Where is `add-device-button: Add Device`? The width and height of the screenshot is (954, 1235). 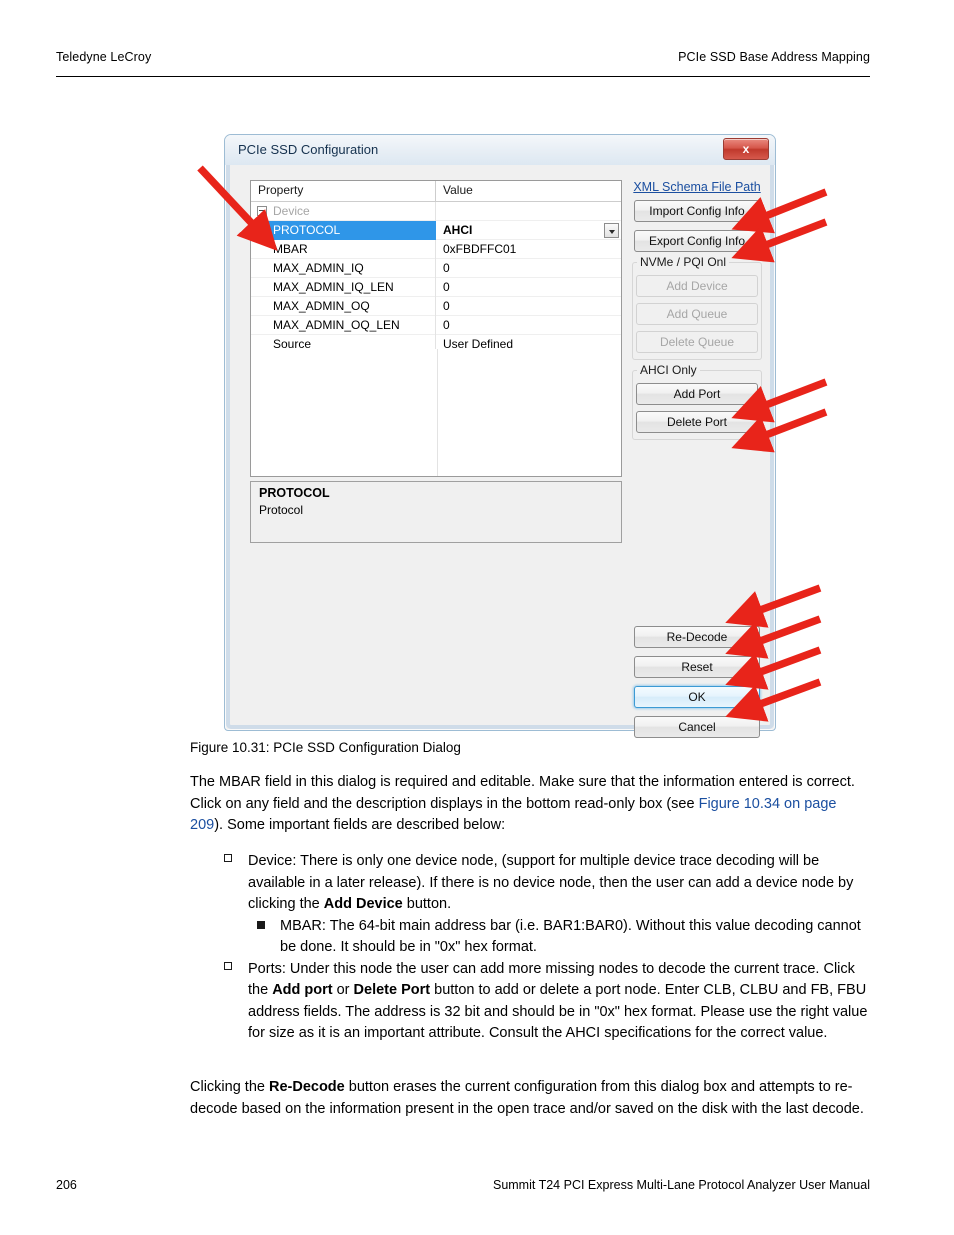 add-device-button: Add Device is located at coordinates (697, 286).